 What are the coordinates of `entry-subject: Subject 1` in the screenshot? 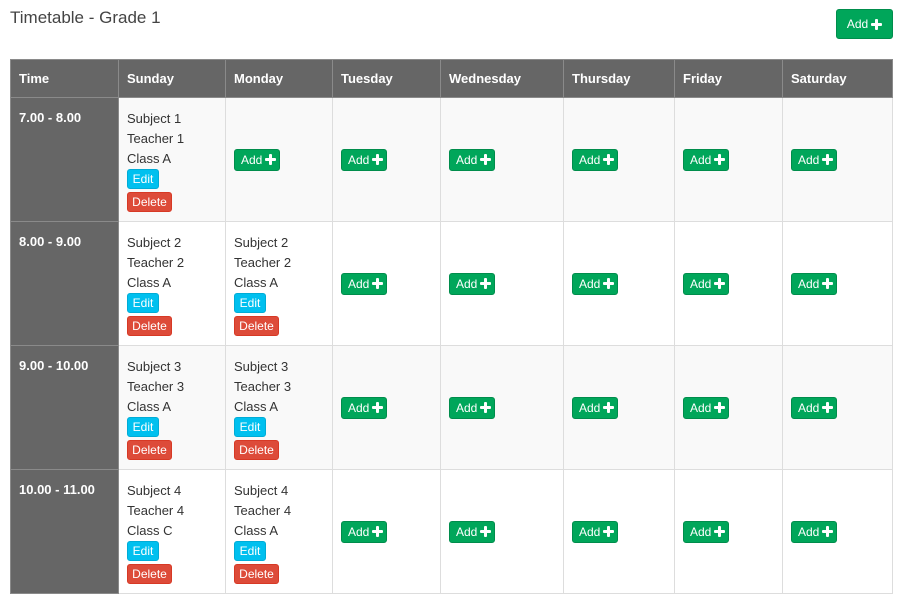 It's located at (154, 118).